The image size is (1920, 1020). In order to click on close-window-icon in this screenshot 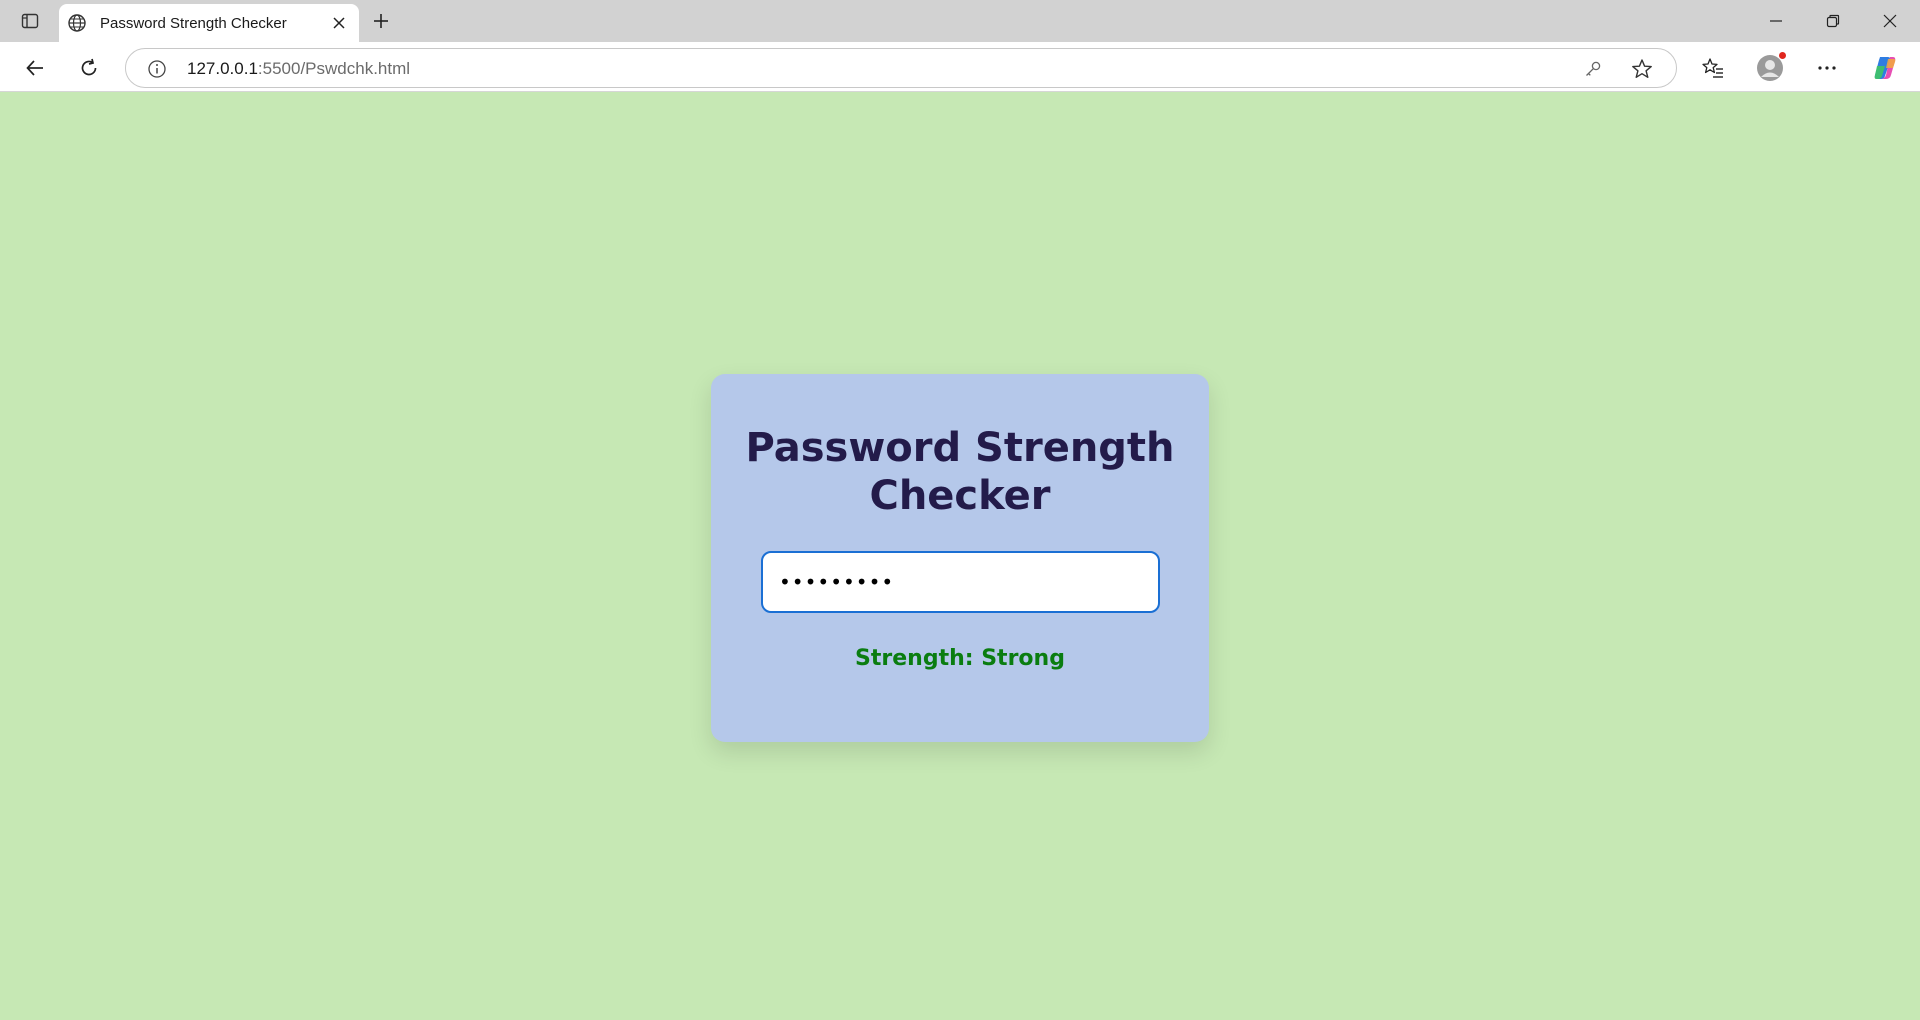, I will do `click(1890, 21)`.